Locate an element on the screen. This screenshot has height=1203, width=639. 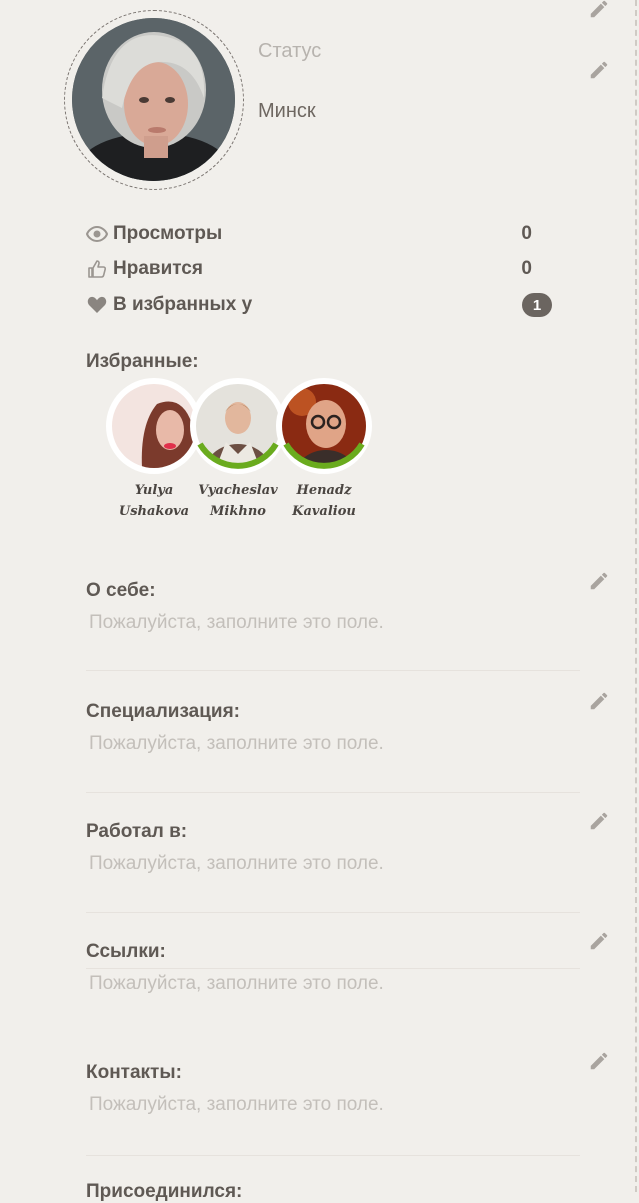
favorite-last-name: Ushakova is located at coordinates (154, 511).